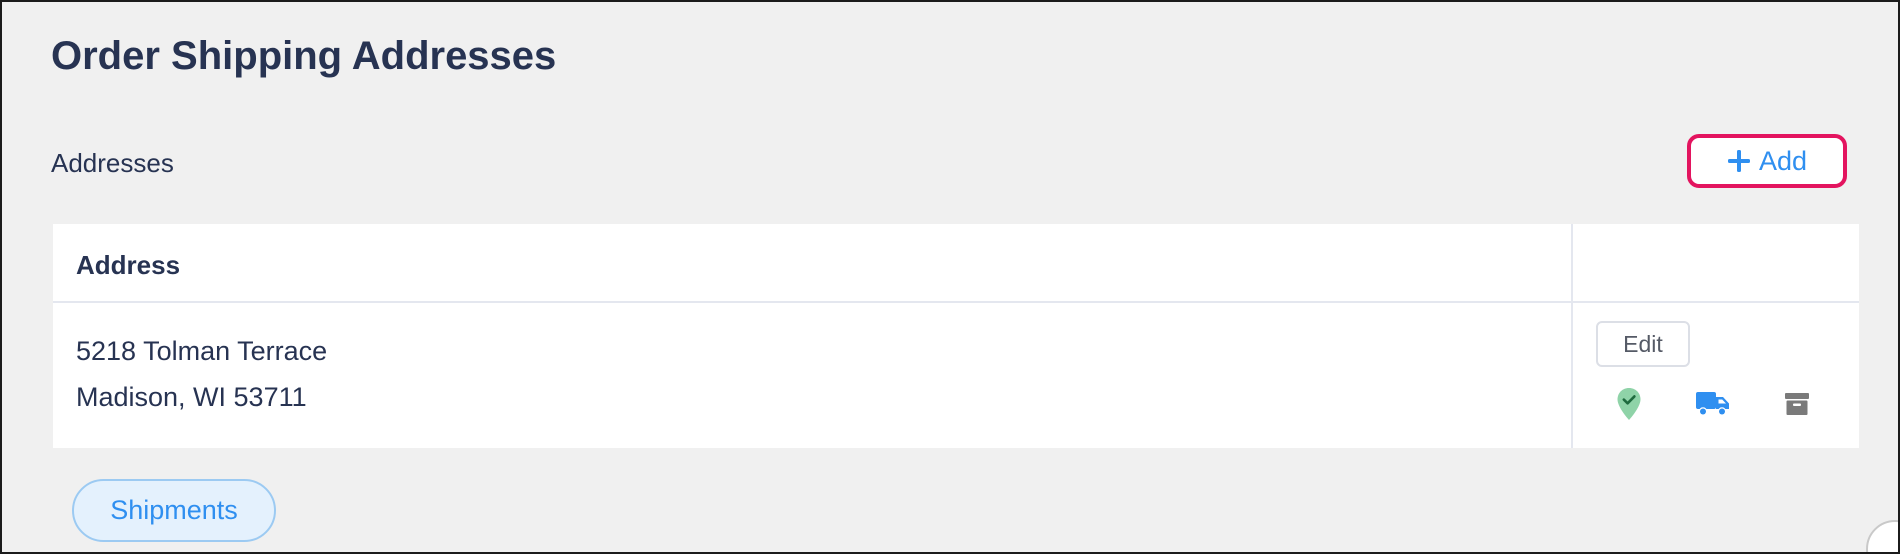  Describe the element at coordinates (1783, 160) in the screenshot. I see `add-button-label: Add` at that location.